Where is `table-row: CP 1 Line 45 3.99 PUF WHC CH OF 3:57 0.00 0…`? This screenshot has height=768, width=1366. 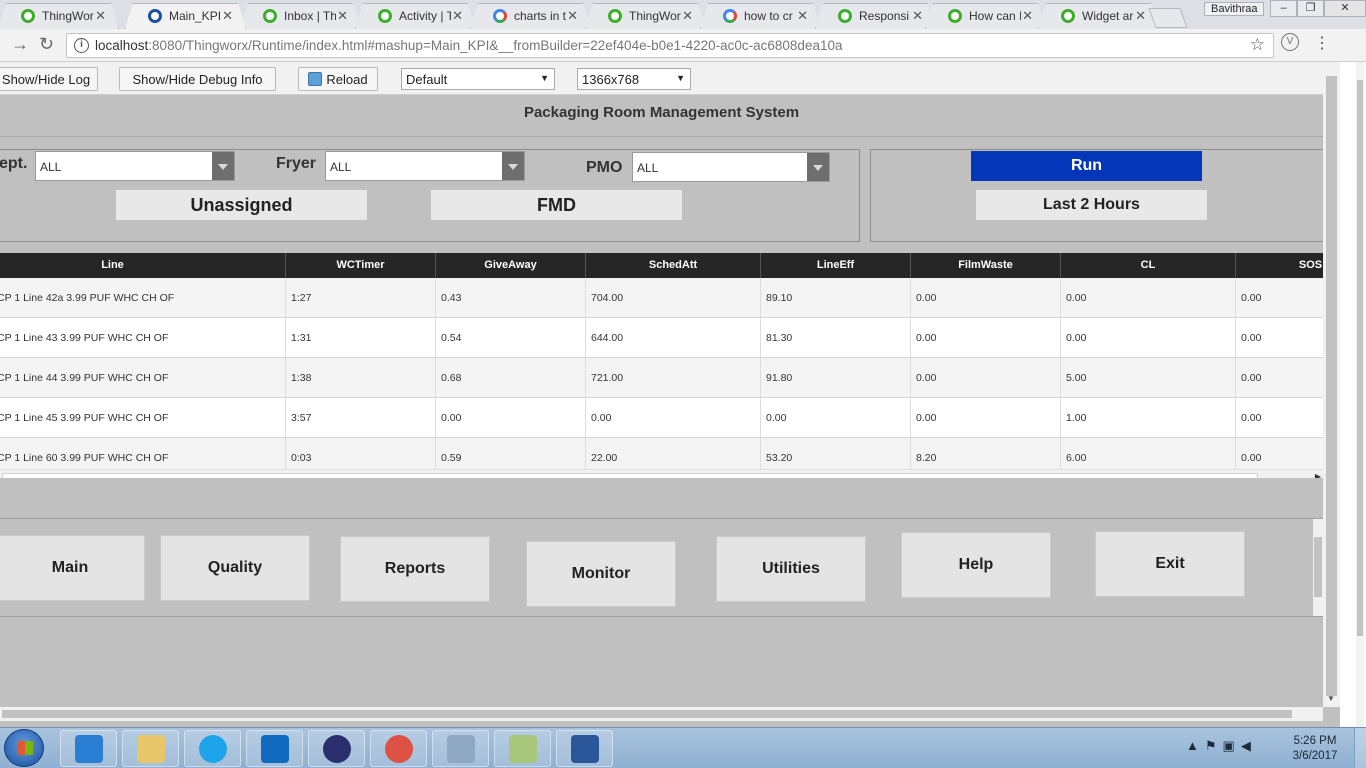 table-row: CP 1 Line 45 3.99 PUF WHC CH OF 3:57 0.00 0… is located at coordinates (661, 418).